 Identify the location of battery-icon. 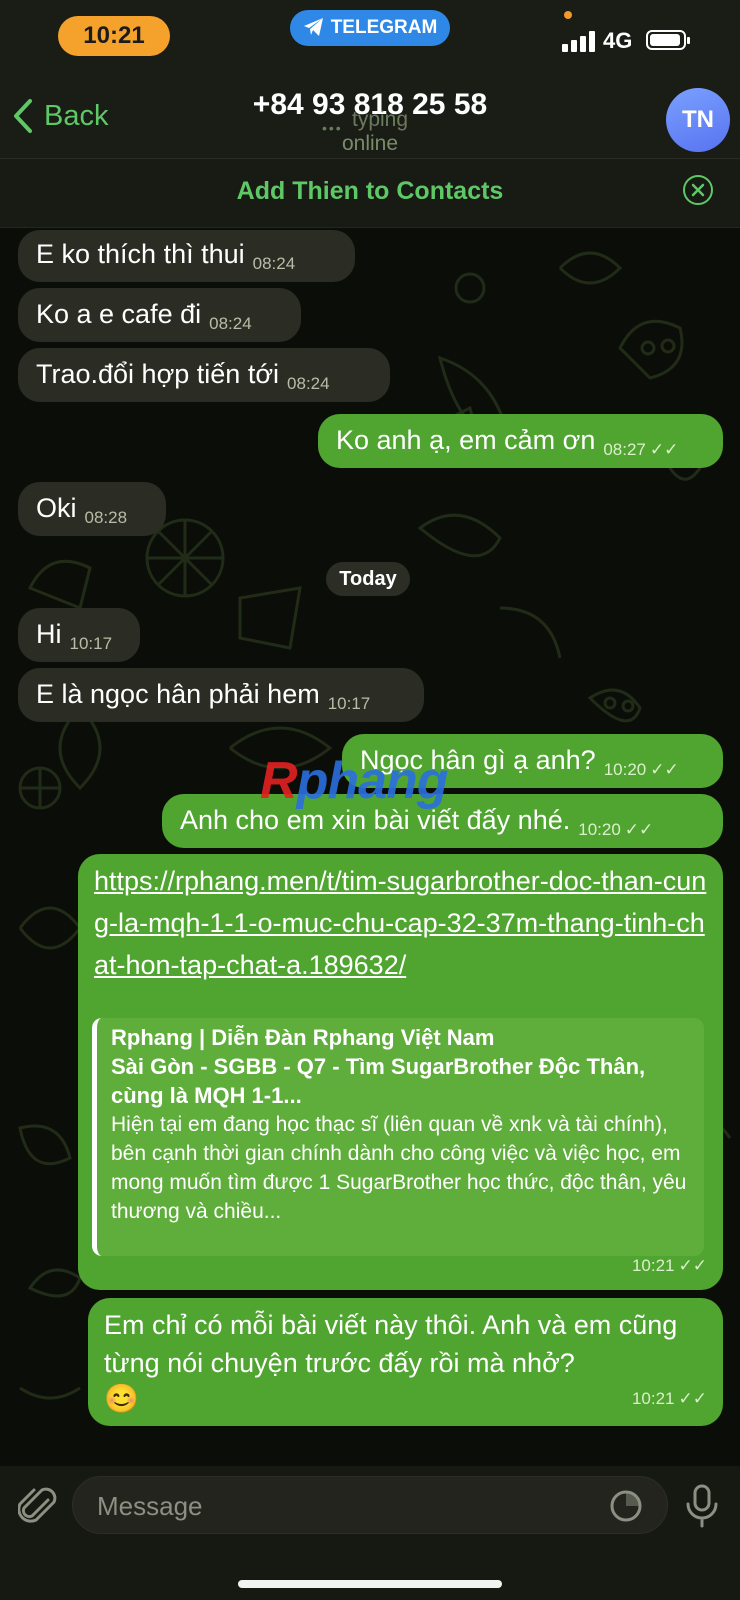
(668, 40).